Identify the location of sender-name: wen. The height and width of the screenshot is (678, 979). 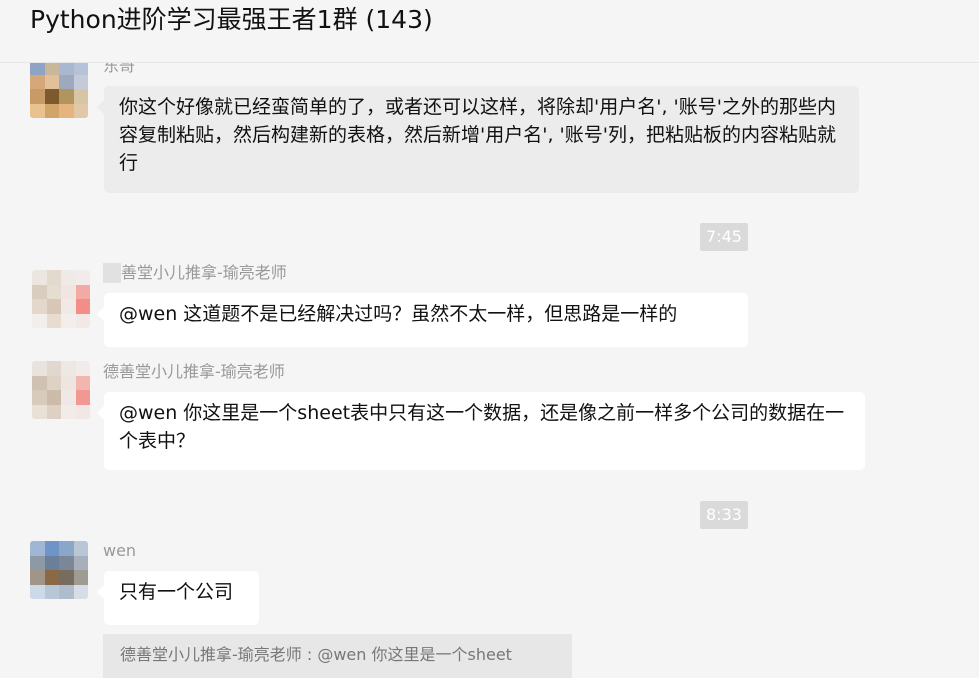
(120, 550).